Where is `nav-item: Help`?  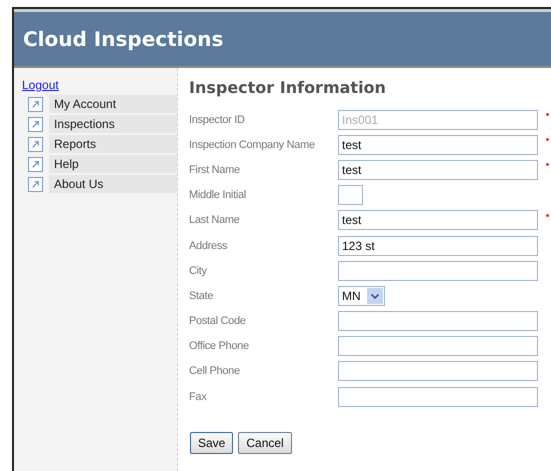
nav-item: Help is located at coordinates (113, 164).